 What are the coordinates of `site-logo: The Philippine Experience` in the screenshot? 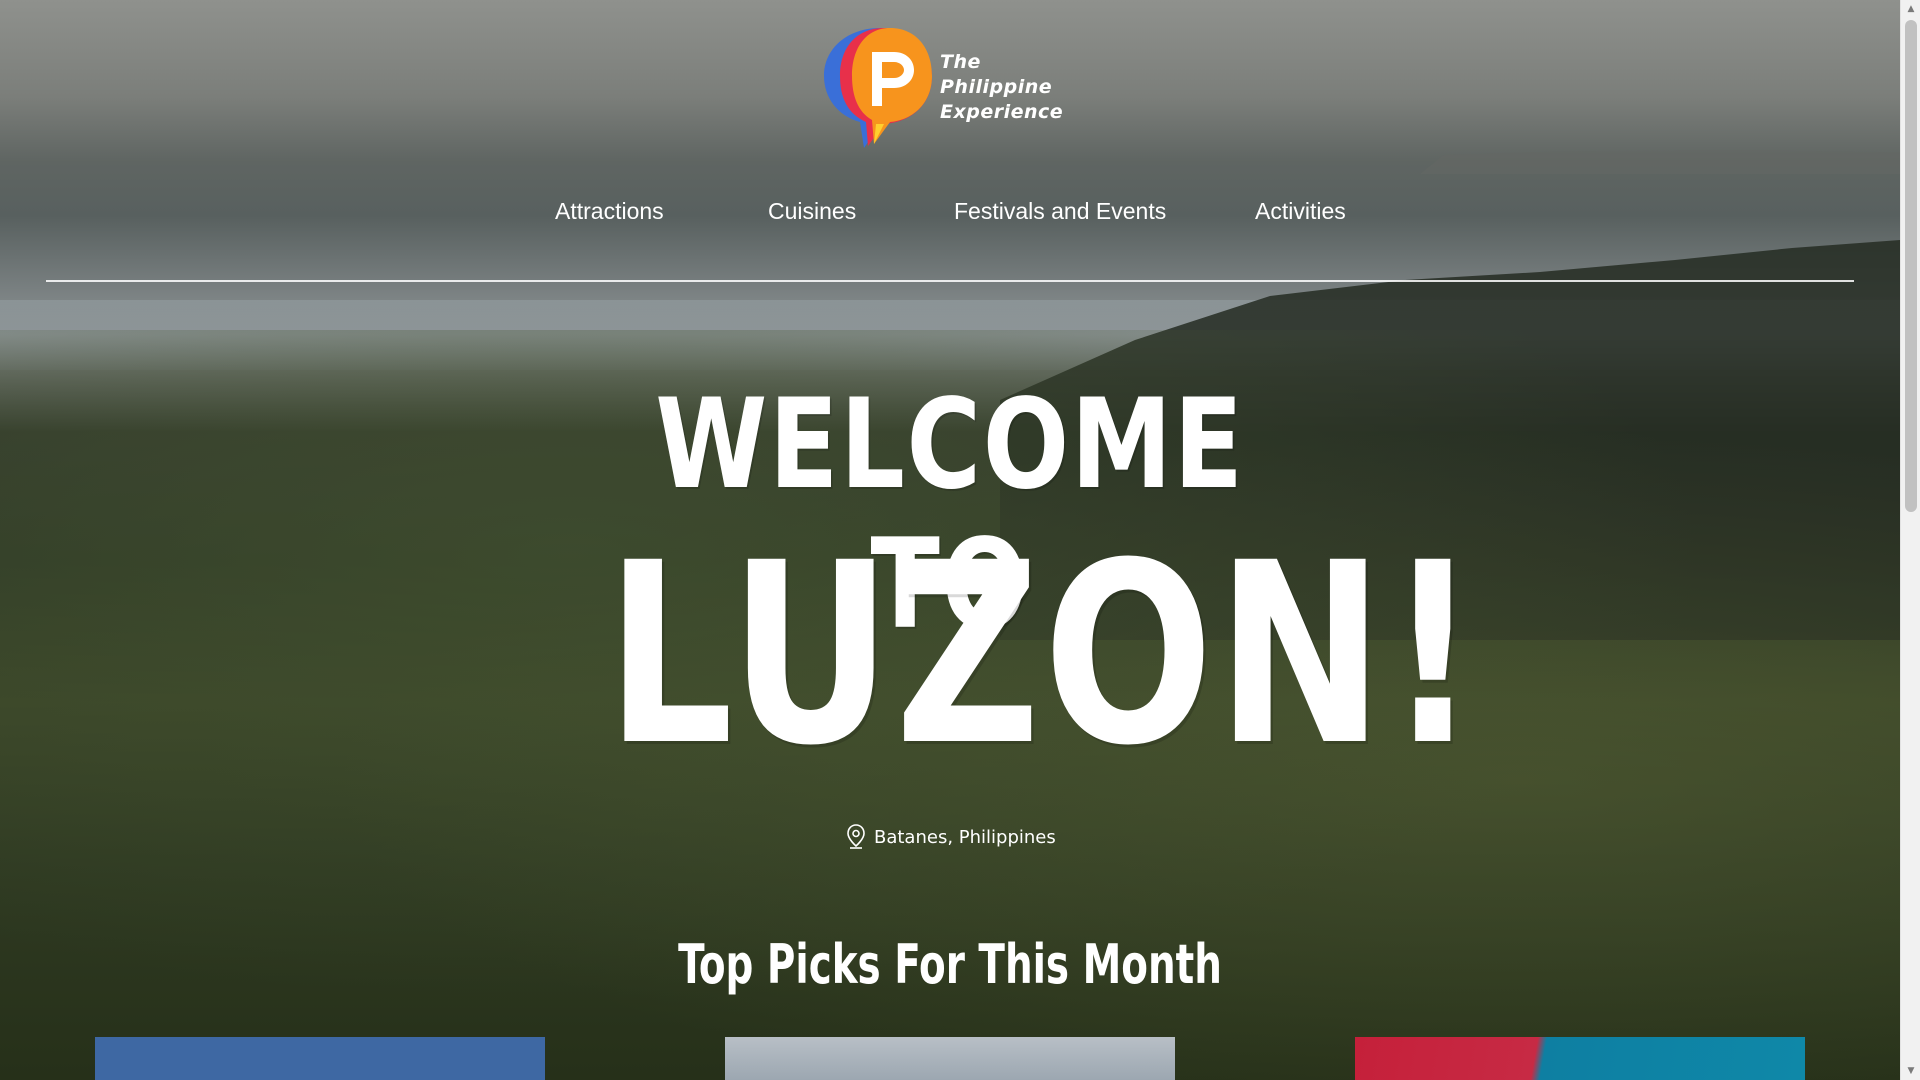 It's located at (950, 89).